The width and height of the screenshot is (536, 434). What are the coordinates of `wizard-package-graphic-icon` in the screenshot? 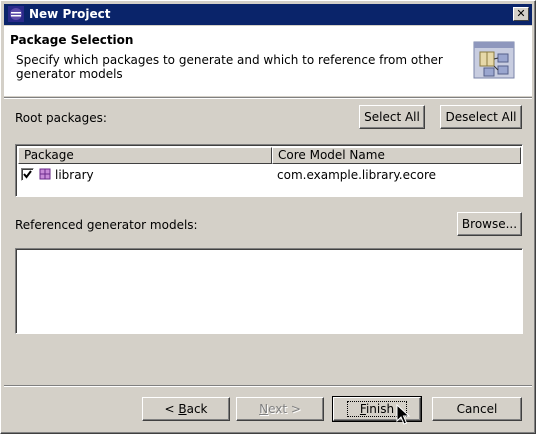 It's located at (494, 60).